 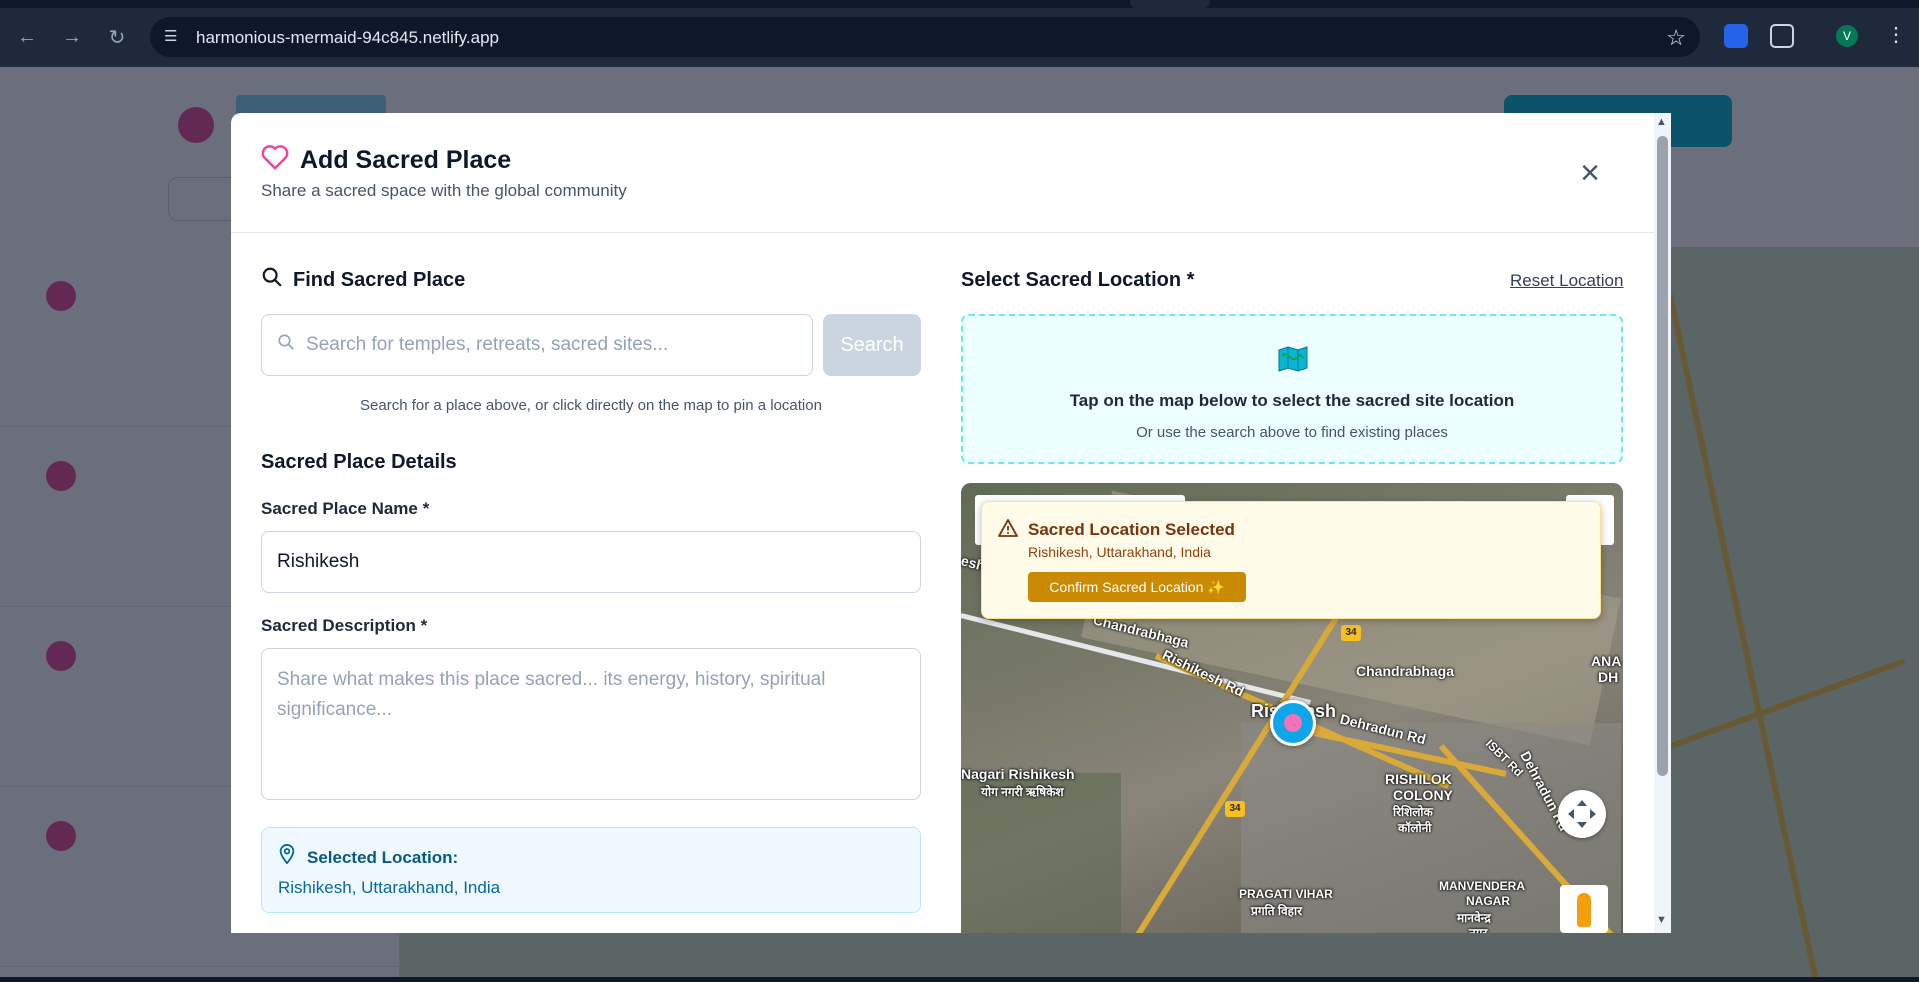 What do you see at coordinates (1078, 280) in the screenshot?
I see `select-location-title: Select Sacred Location *` at bounding box center [1078, 280].